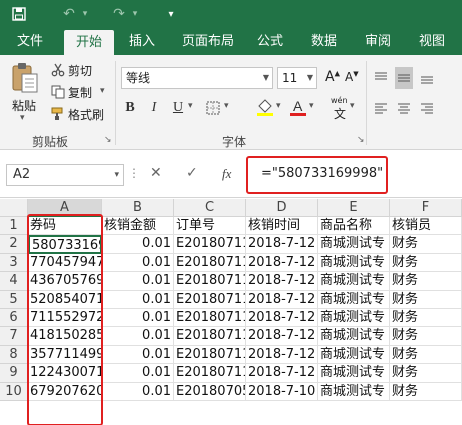 This screenshot has width=462, height=425. What do you see at coordinates (171, 14) in the screenshot?
I see `customize-toolbar-icon: ▾` at bounding box center [171, 14].